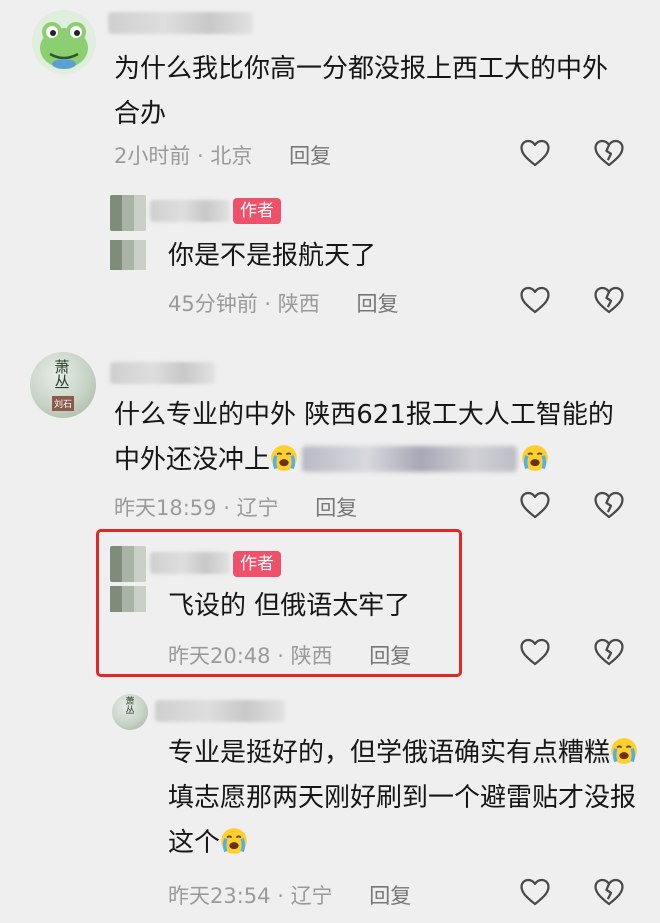 Image resolution: width=660 pixels, height=923 pixels. Describe the element at coordinates (389, 753) in the screenshot. I see `comment-text-line1: 专业是挺好的，但学俄语确实有点糟糕` at that location.